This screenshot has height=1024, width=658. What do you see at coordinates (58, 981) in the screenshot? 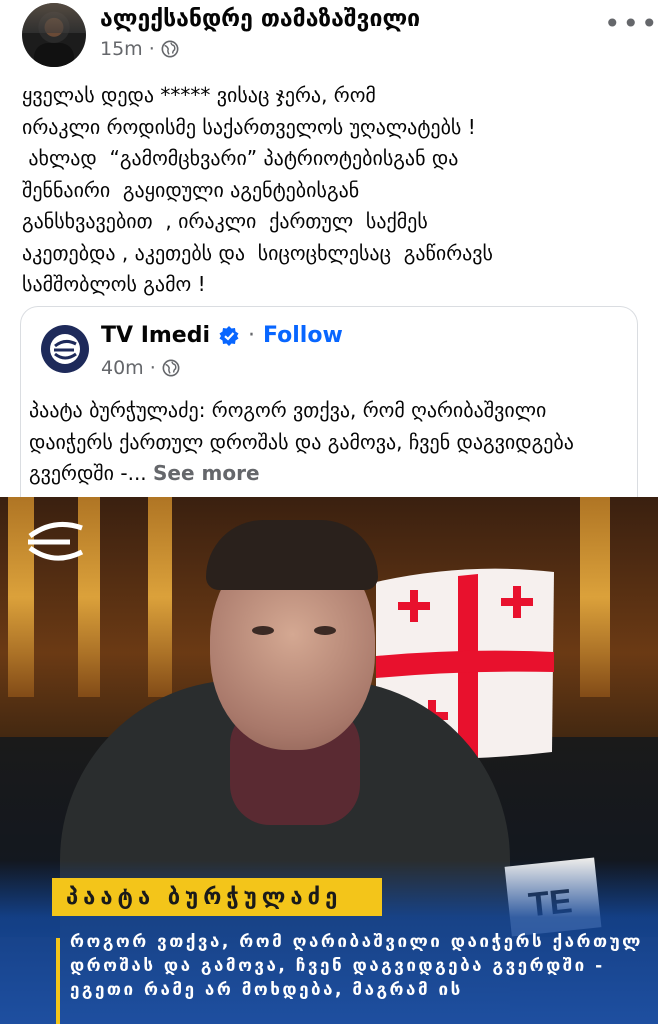
I see `quote-accent-line` at bounding box center [58, 981].